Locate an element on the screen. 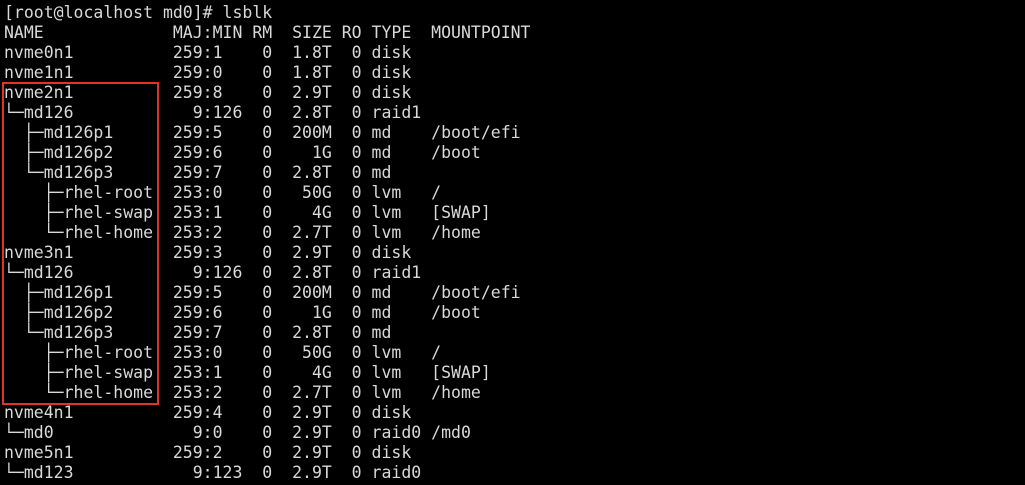 The height and width of the screenshot is (485, 1025). lsblk-row: nvme0n1 259:1 0 1.8T 0 disk is located at coordinates (208, 52).